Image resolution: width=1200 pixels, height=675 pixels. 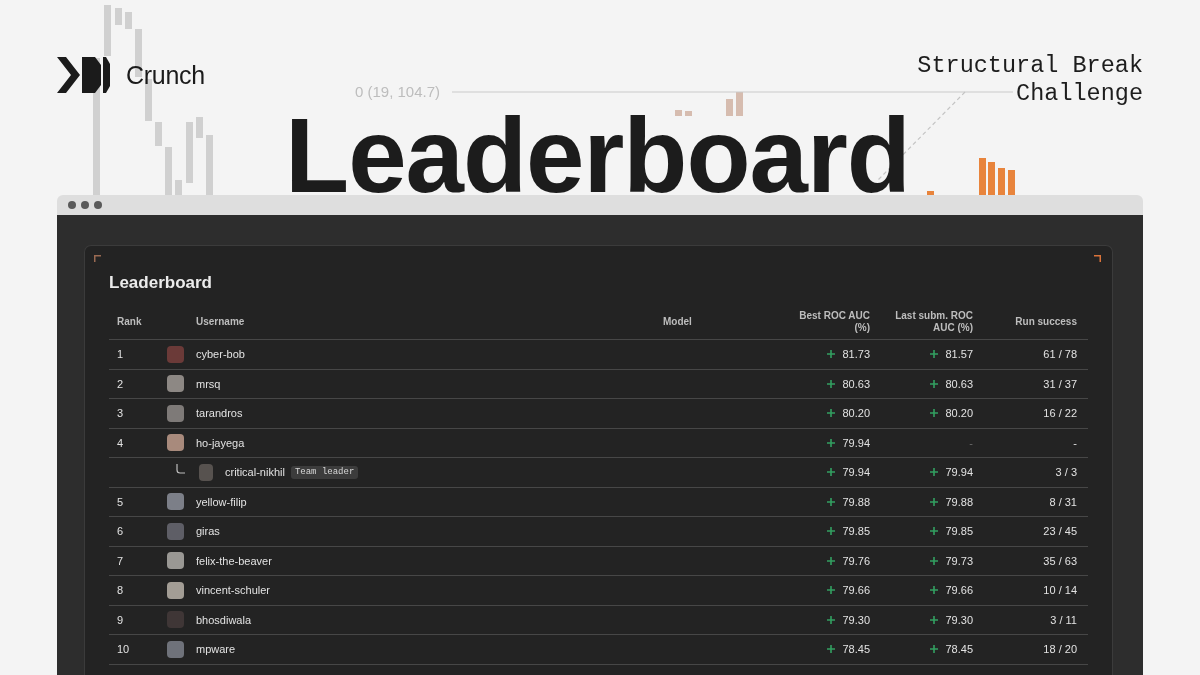 I want to click on rank-cell: 1, so click(x=120, y=354).